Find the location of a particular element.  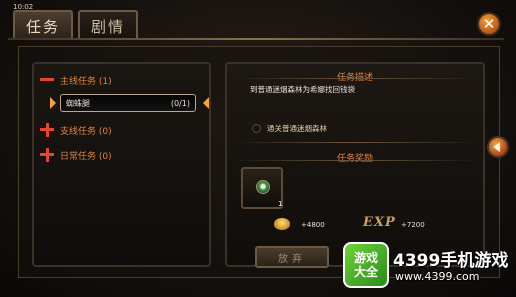

objective-divider is located at coordinates (355, 142).